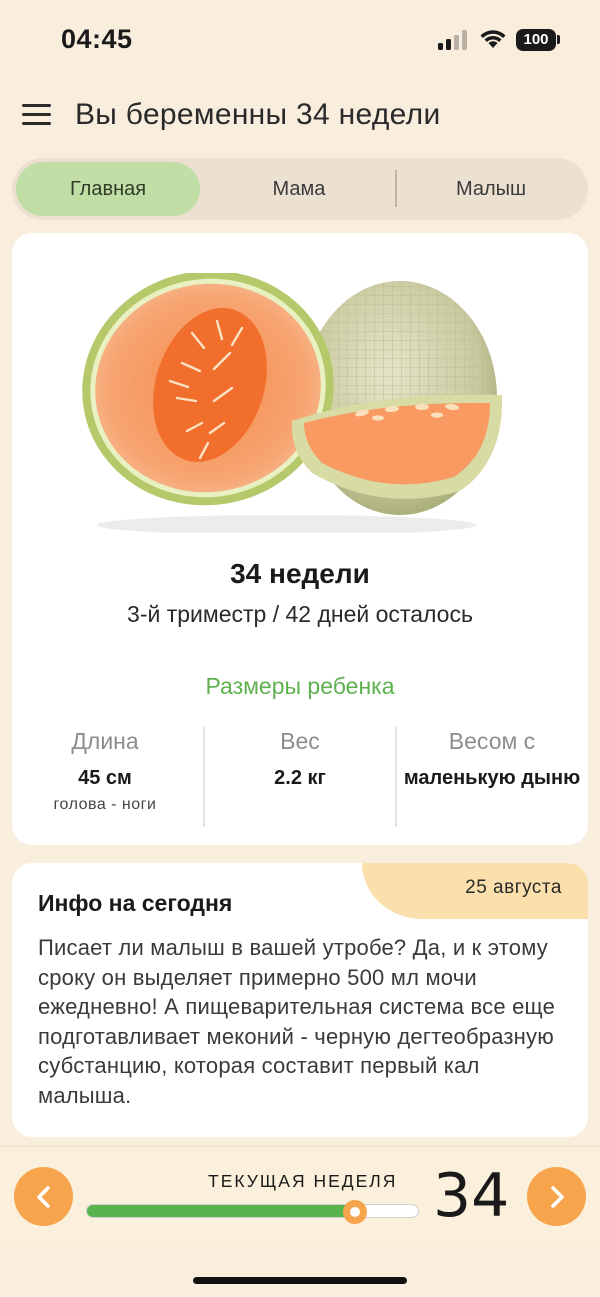  I want to click on metric-weight: Вес 2.2 кг, so click(300, 759).